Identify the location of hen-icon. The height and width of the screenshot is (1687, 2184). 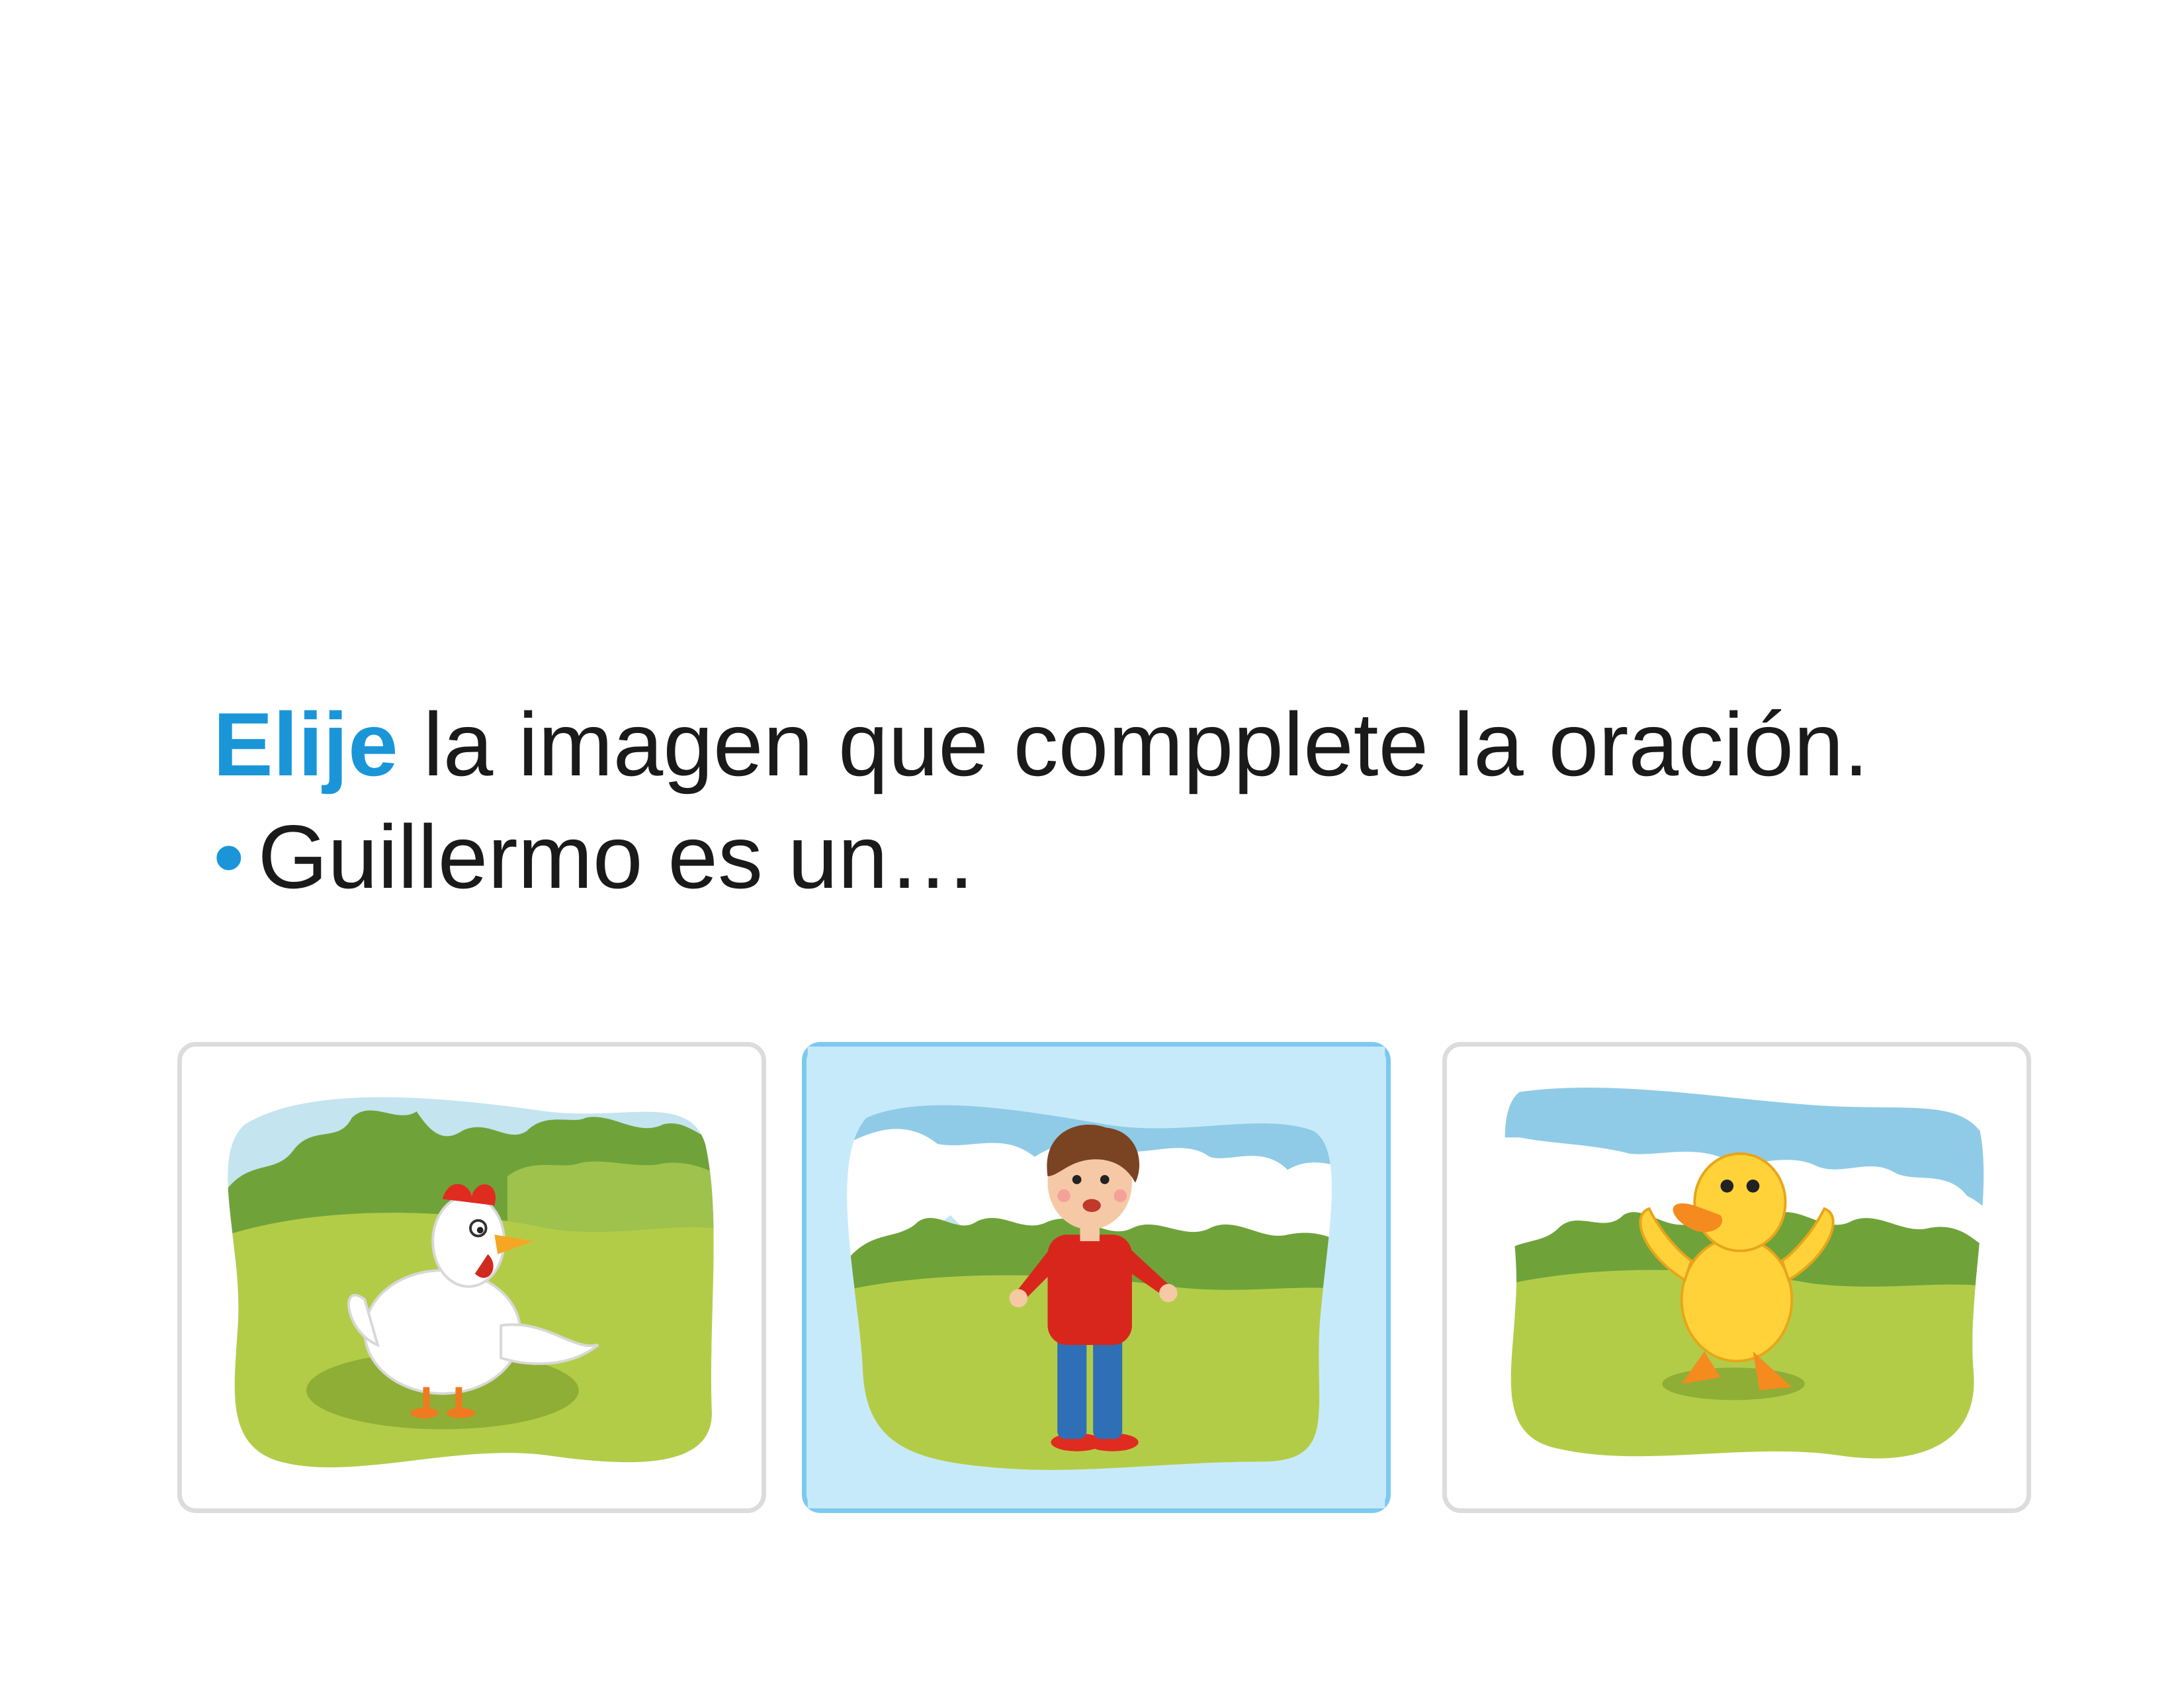
(471, 1282).